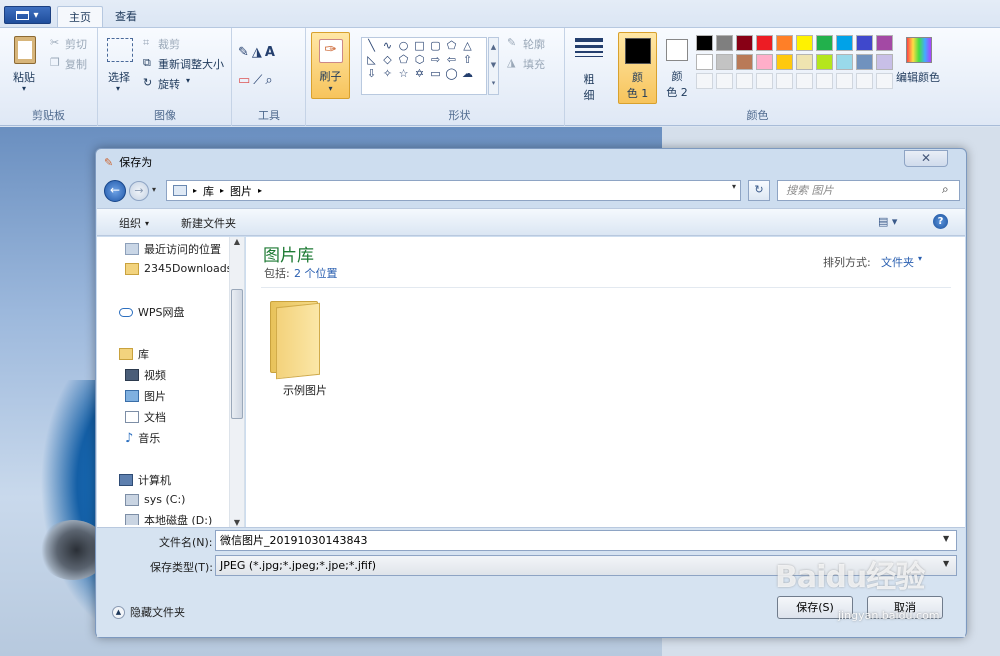 The height and width of the screenshot is (656, 1000). What do you see at coordinates (257, 52) in the screenshot?
I see `fill-bucket-icon: ◮` at bounding box center [257, 52].